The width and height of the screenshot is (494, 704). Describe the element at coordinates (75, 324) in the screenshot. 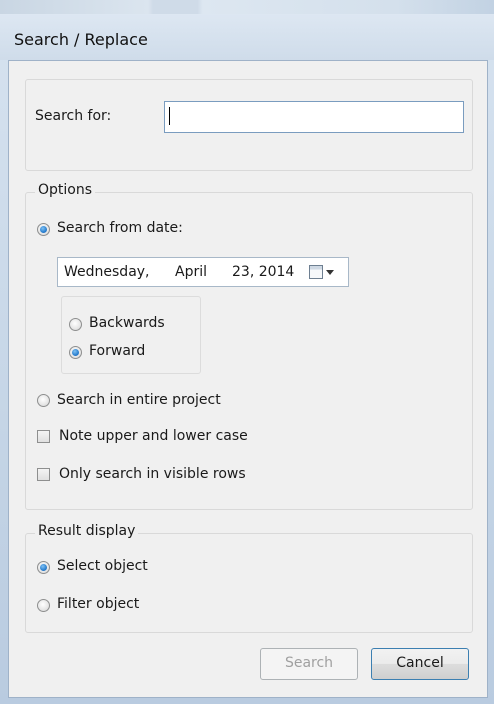

I see `backwards-radio` at that location.